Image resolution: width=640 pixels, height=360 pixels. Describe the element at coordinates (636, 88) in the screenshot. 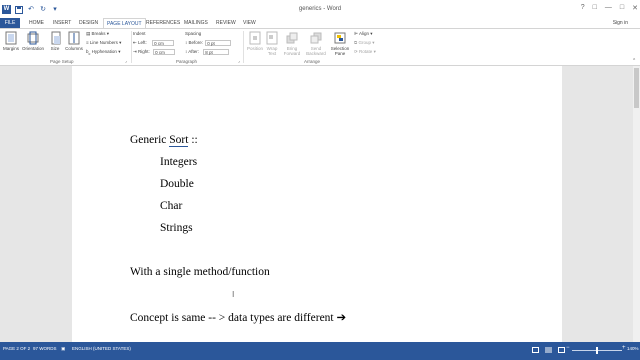

I see `scrollbar-thumb` at that location.